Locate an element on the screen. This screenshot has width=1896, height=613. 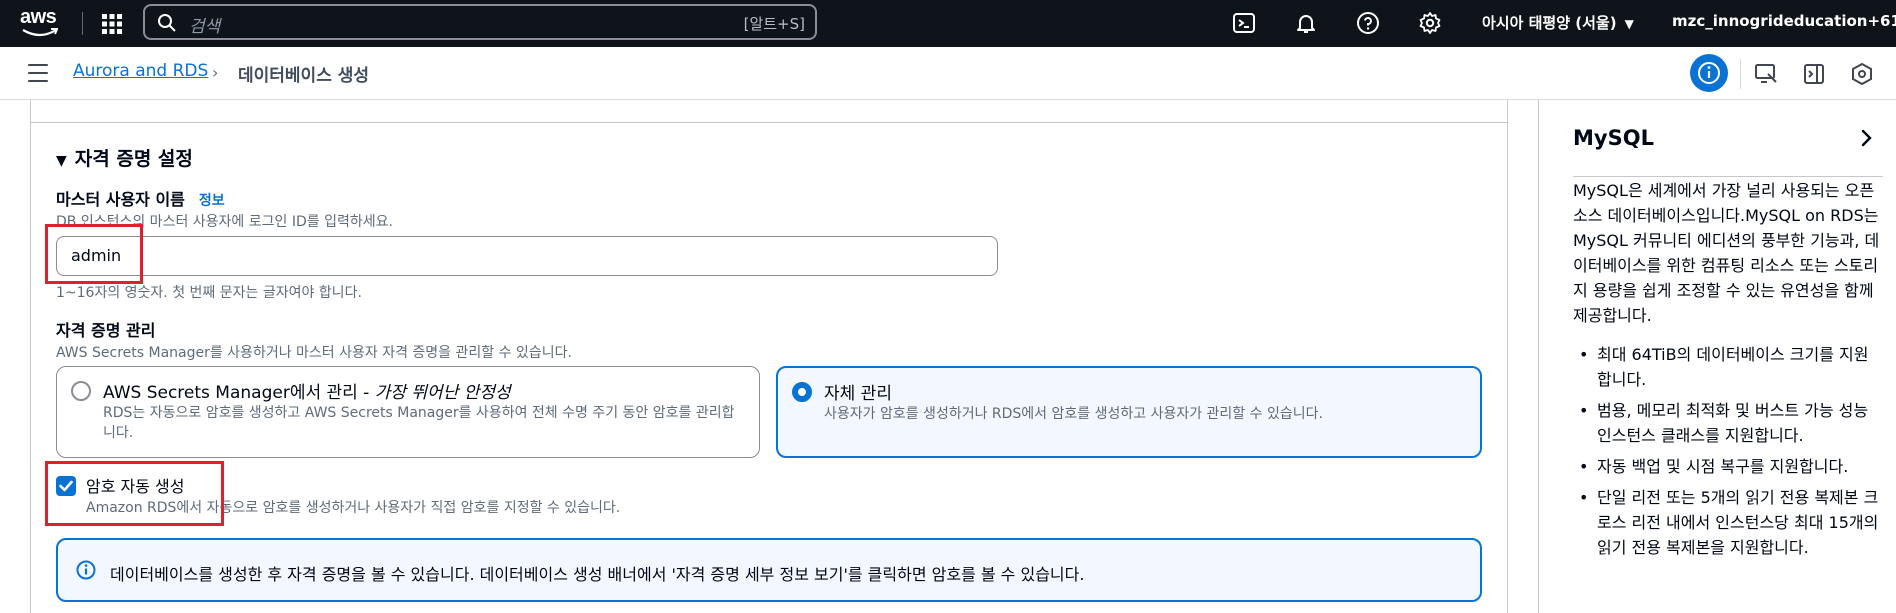
menu-icon is located at coordinates (38, 73).